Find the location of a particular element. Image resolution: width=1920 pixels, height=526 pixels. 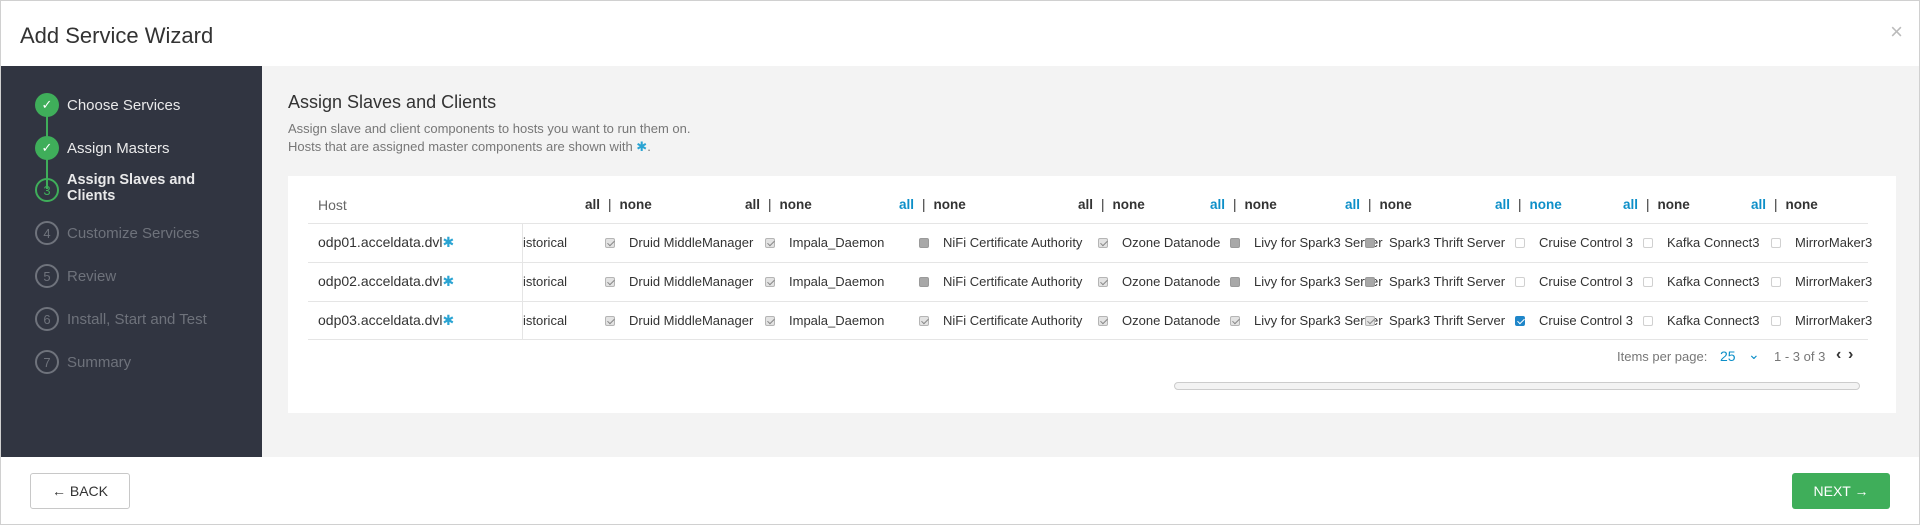

back-button: ← BACK is located at coordinates (80, 491).